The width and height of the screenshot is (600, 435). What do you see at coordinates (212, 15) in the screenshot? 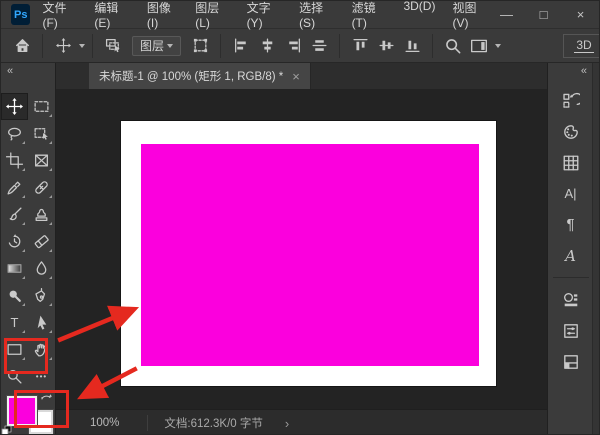
I see `menu-layer: 图层(L)` at bounding box center [212, 15].